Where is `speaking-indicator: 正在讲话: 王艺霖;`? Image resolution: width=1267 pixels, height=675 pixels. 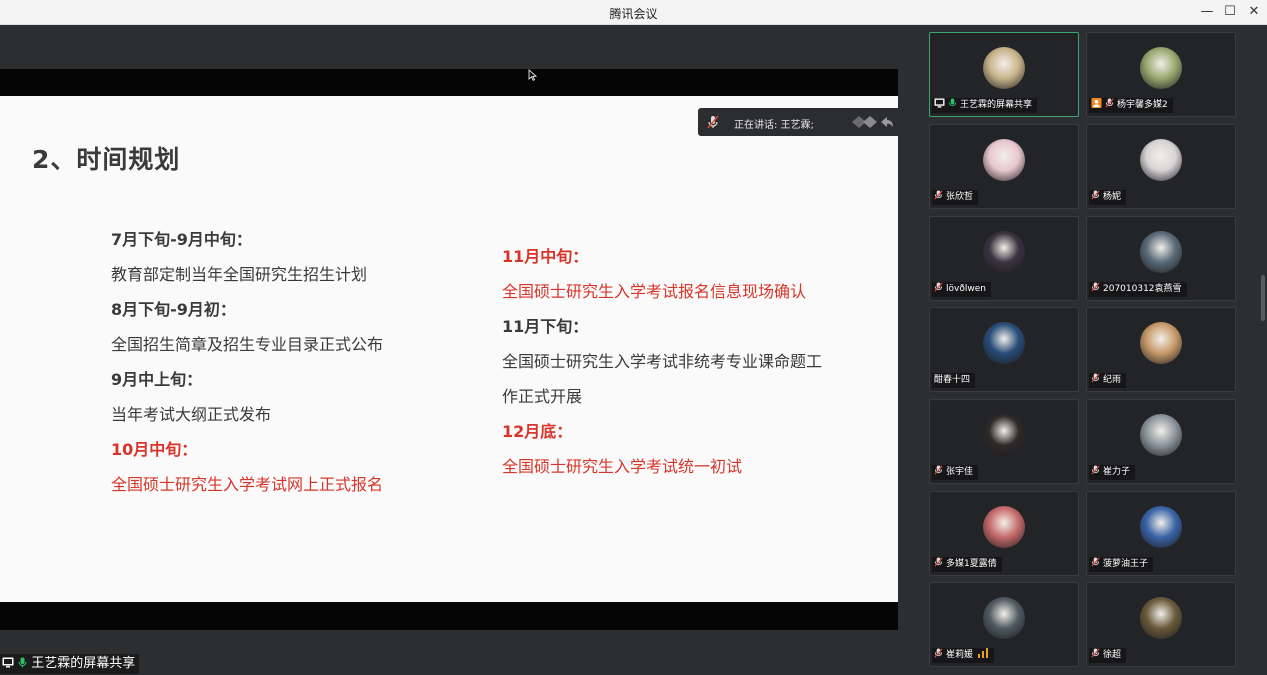 speaking-indicator: 正在讲话: 王艺霖; is located at coordinates (798, 122).